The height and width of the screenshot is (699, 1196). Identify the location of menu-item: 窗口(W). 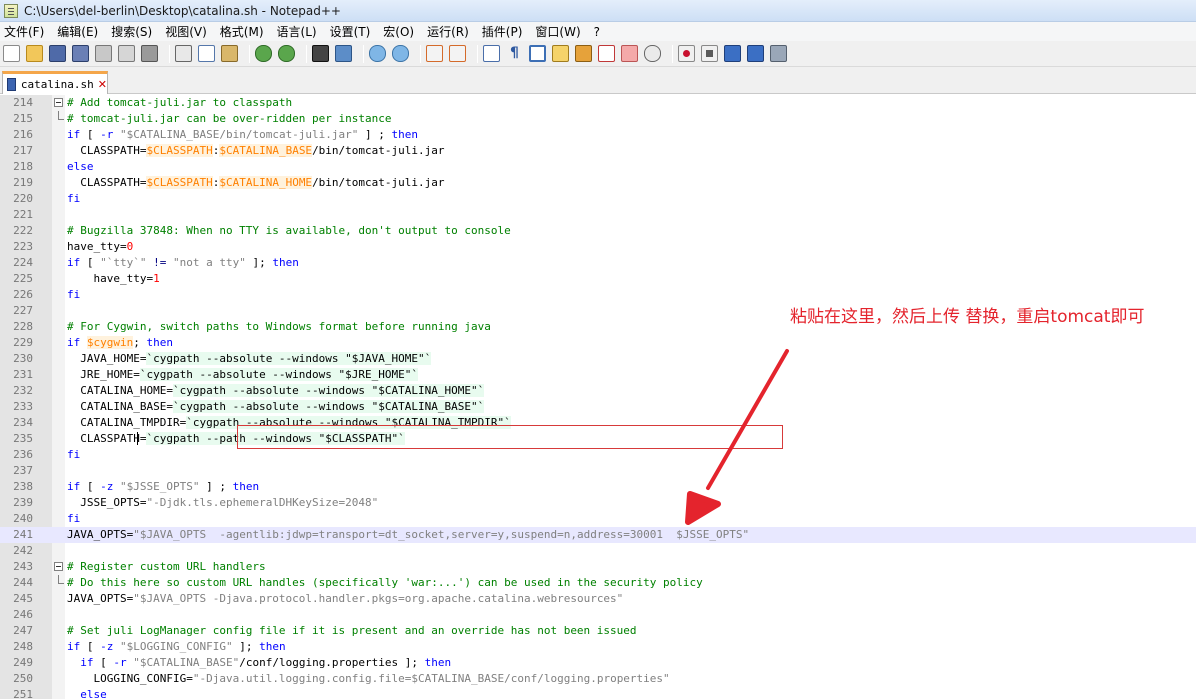
(557, 31).